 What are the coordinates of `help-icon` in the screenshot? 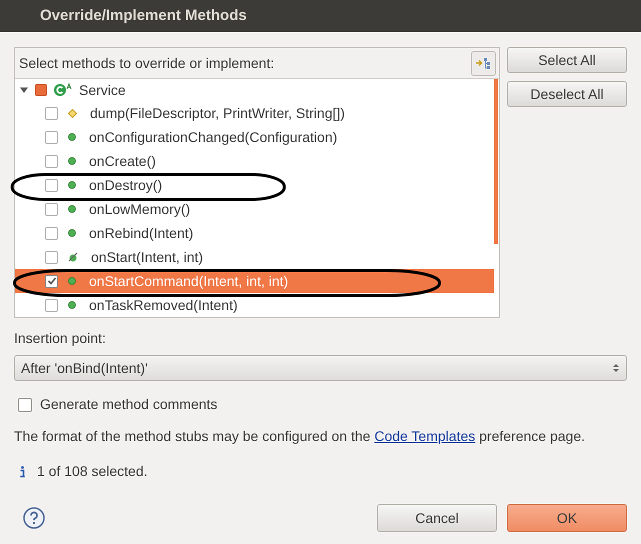 It's located at (34, 518).